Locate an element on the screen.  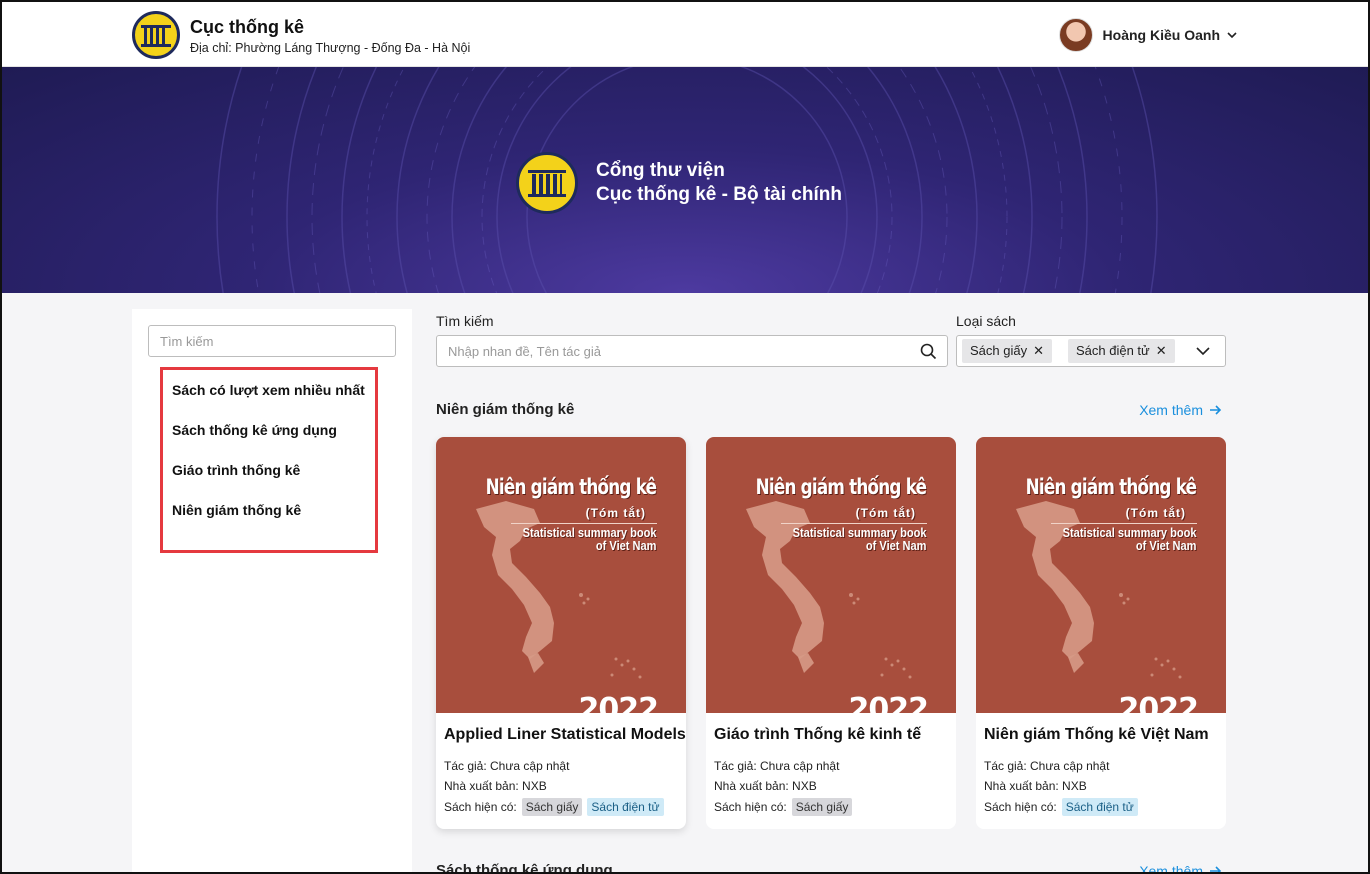
book-formats: Sách hiện có: Sách giấy is located at coordinates (783, 807).